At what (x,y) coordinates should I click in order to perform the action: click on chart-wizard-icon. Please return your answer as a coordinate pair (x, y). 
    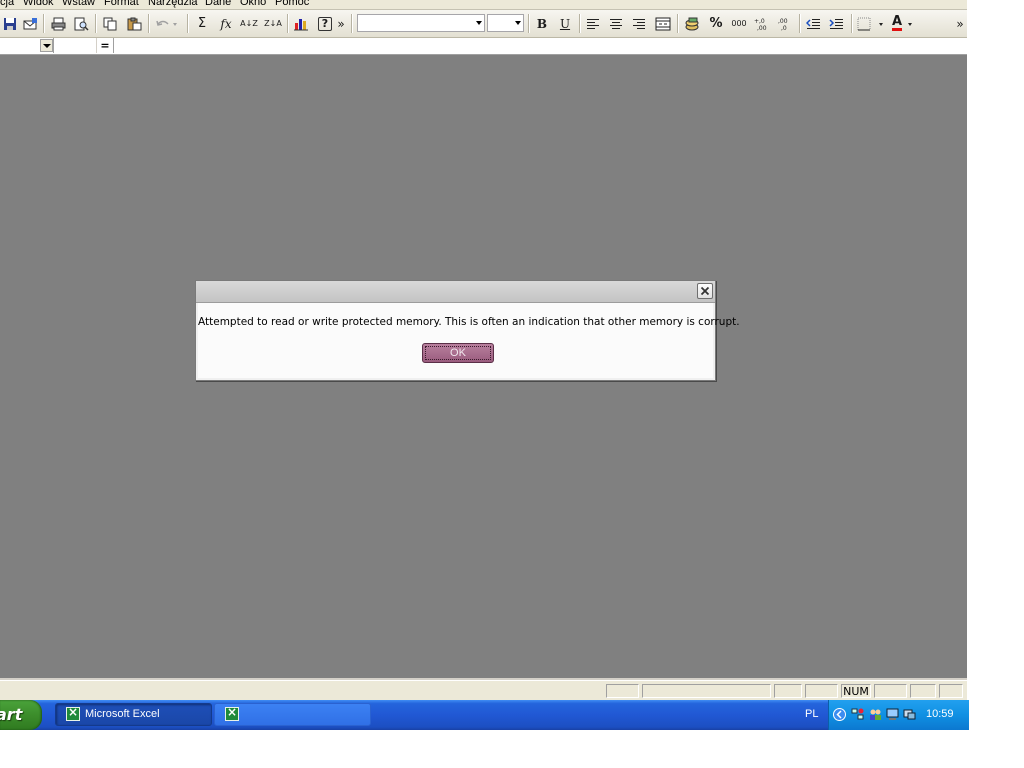
    Looking at the image, I should click on (301, 23).